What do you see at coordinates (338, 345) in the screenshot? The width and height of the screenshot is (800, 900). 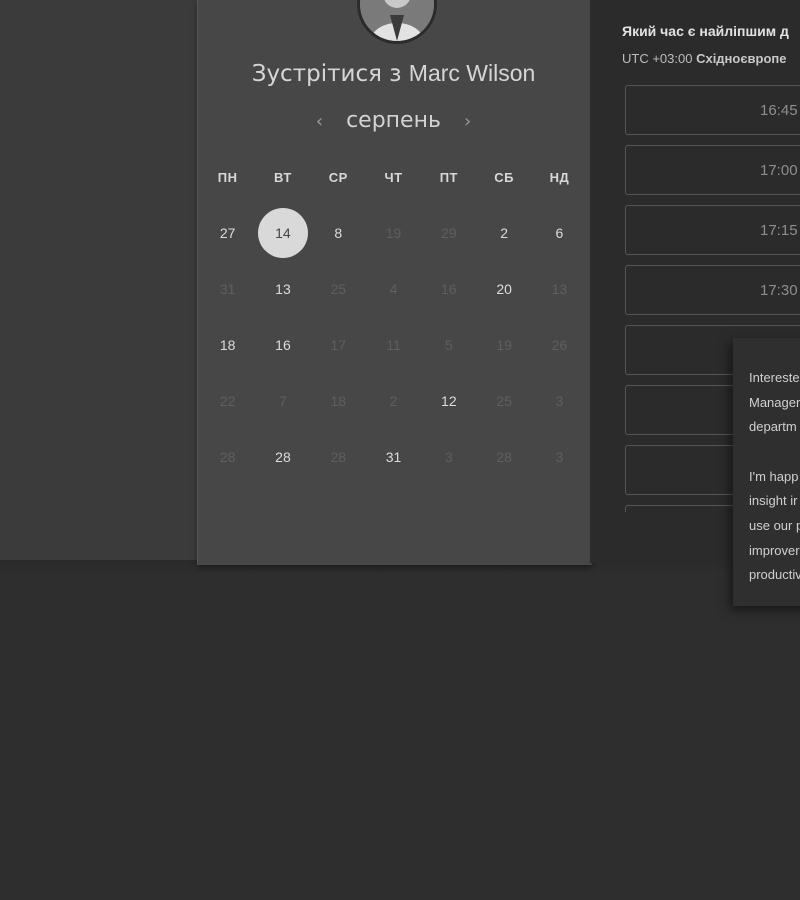 I see `calendar-day-number: 17` at bounding box center [338, 345].